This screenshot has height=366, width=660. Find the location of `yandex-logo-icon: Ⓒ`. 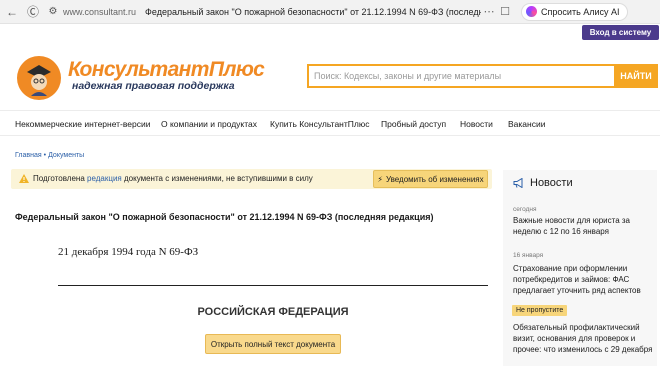

yandex-logo-icon: Ⓒ is located at coordinates (33, 12).